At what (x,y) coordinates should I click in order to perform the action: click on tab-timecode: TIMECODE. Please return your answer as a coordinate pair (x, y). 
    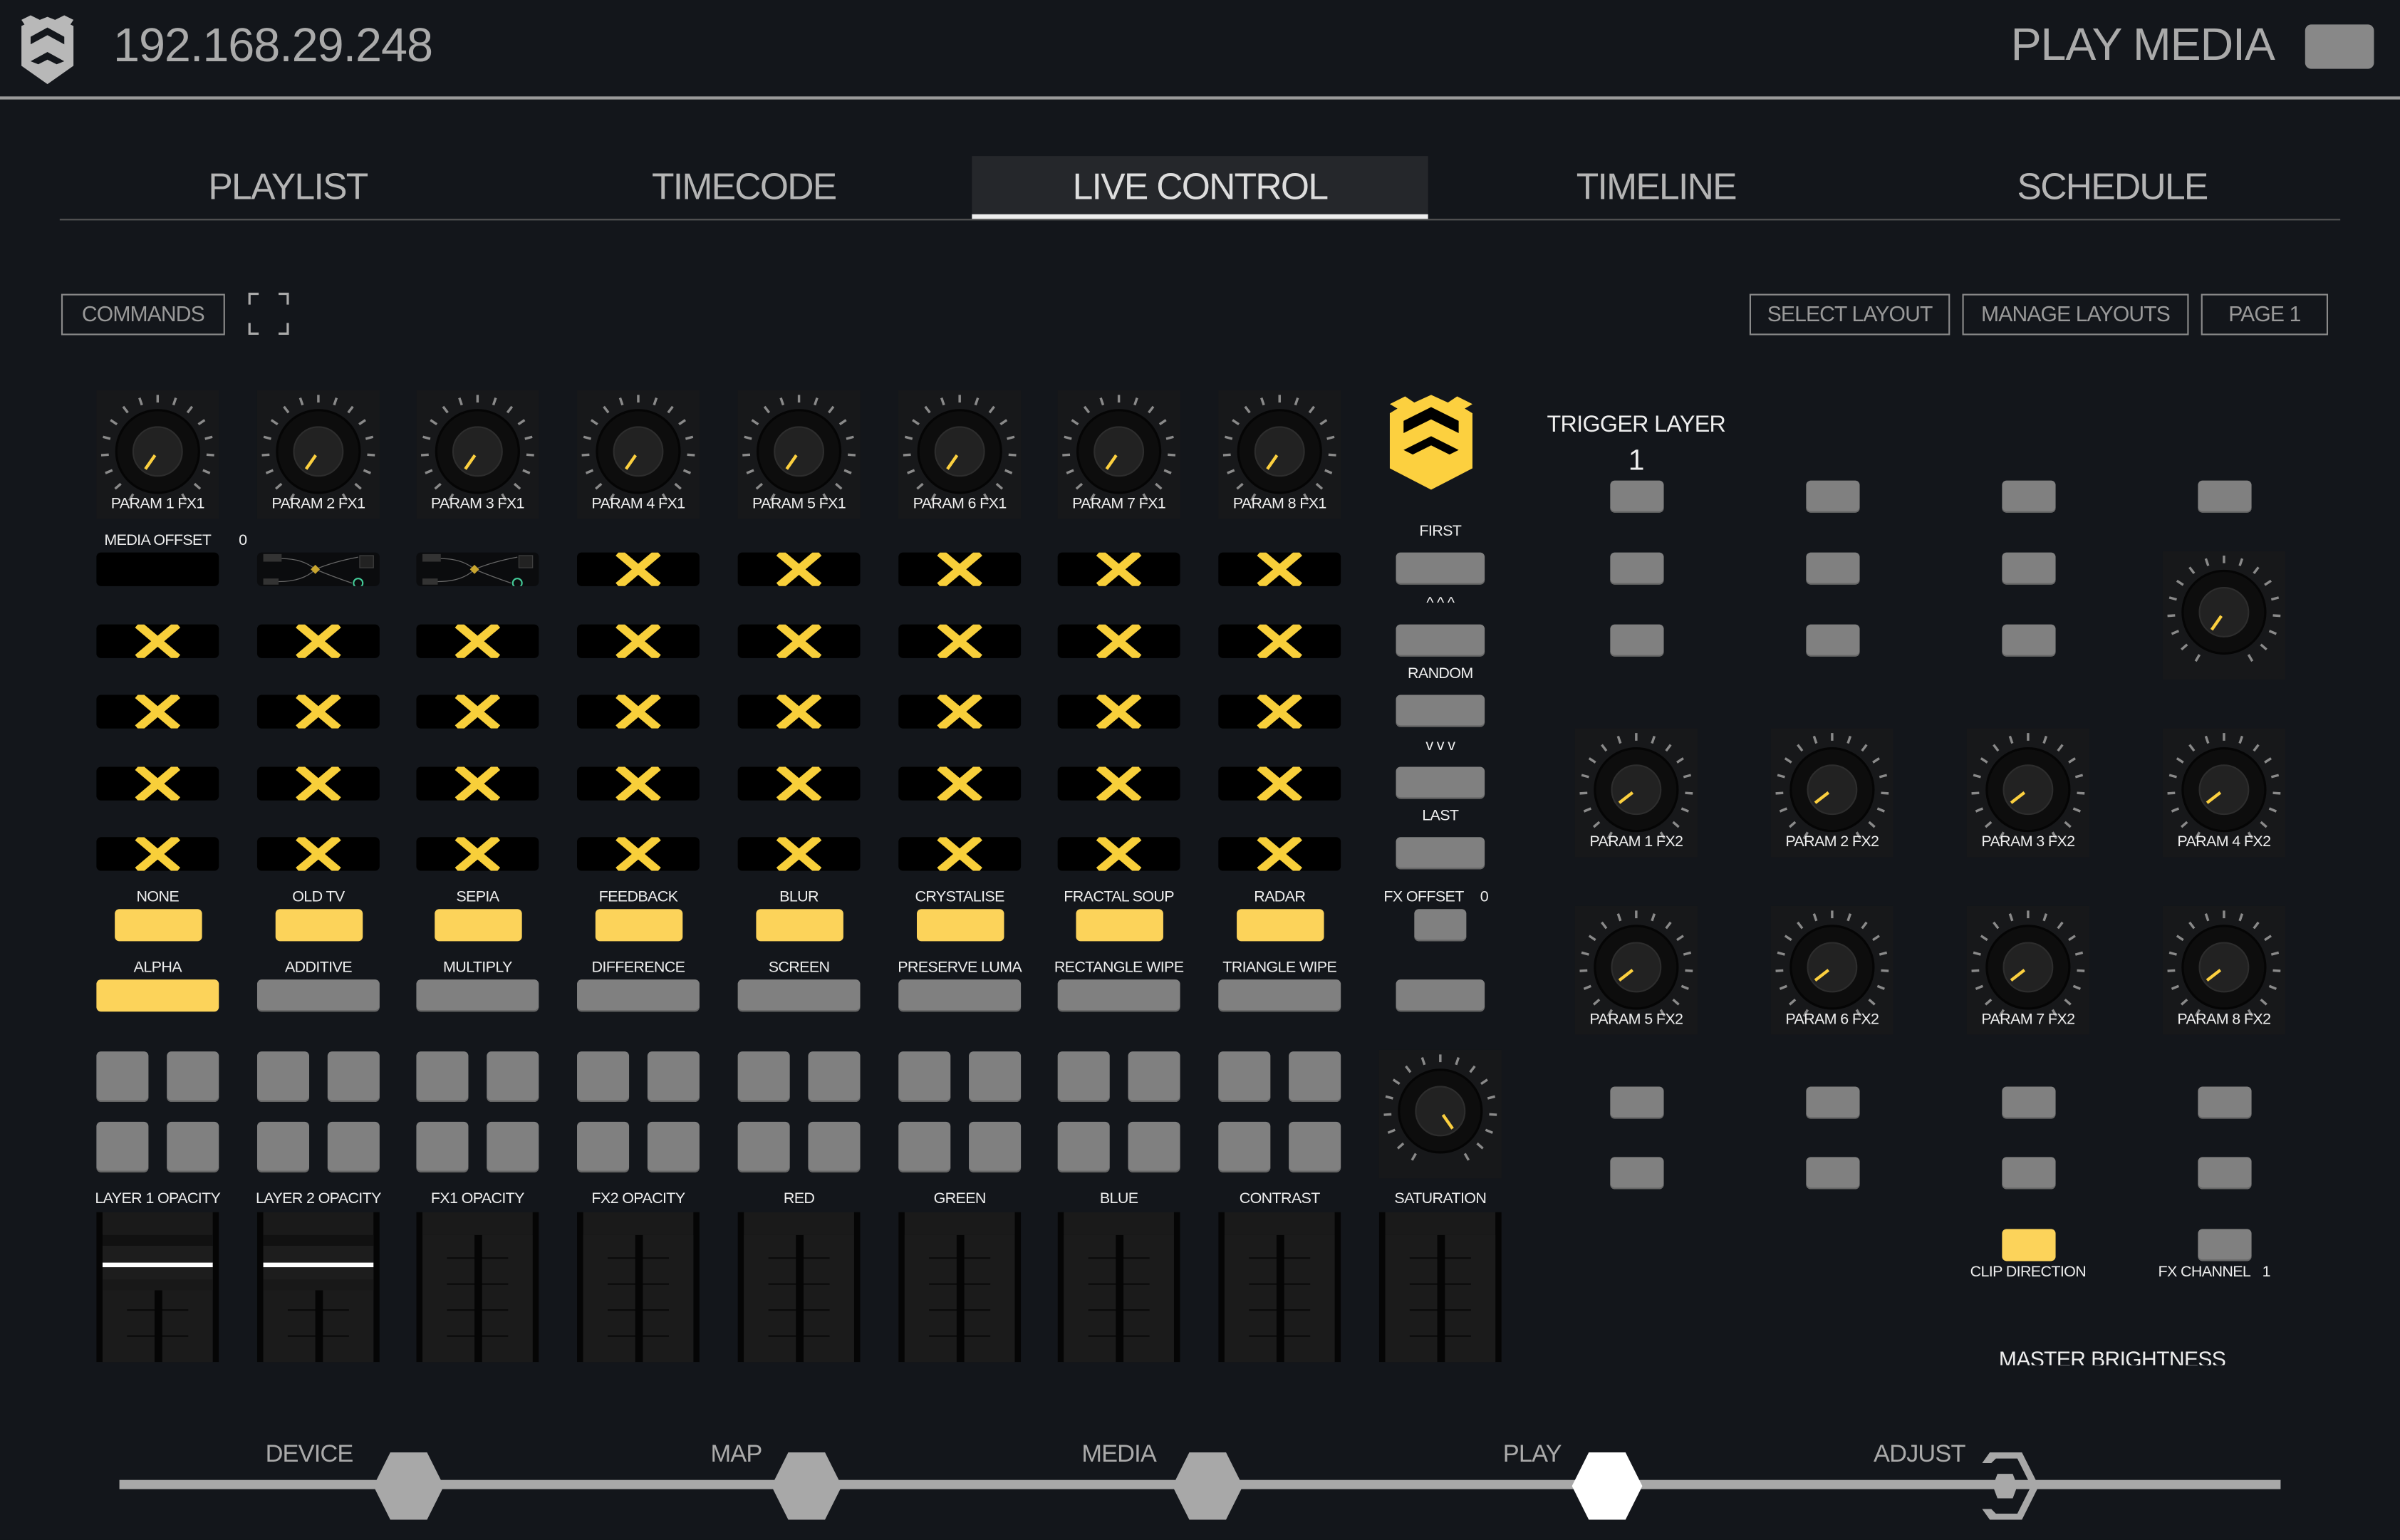
    Looking at the image, I should click on (744, 187).